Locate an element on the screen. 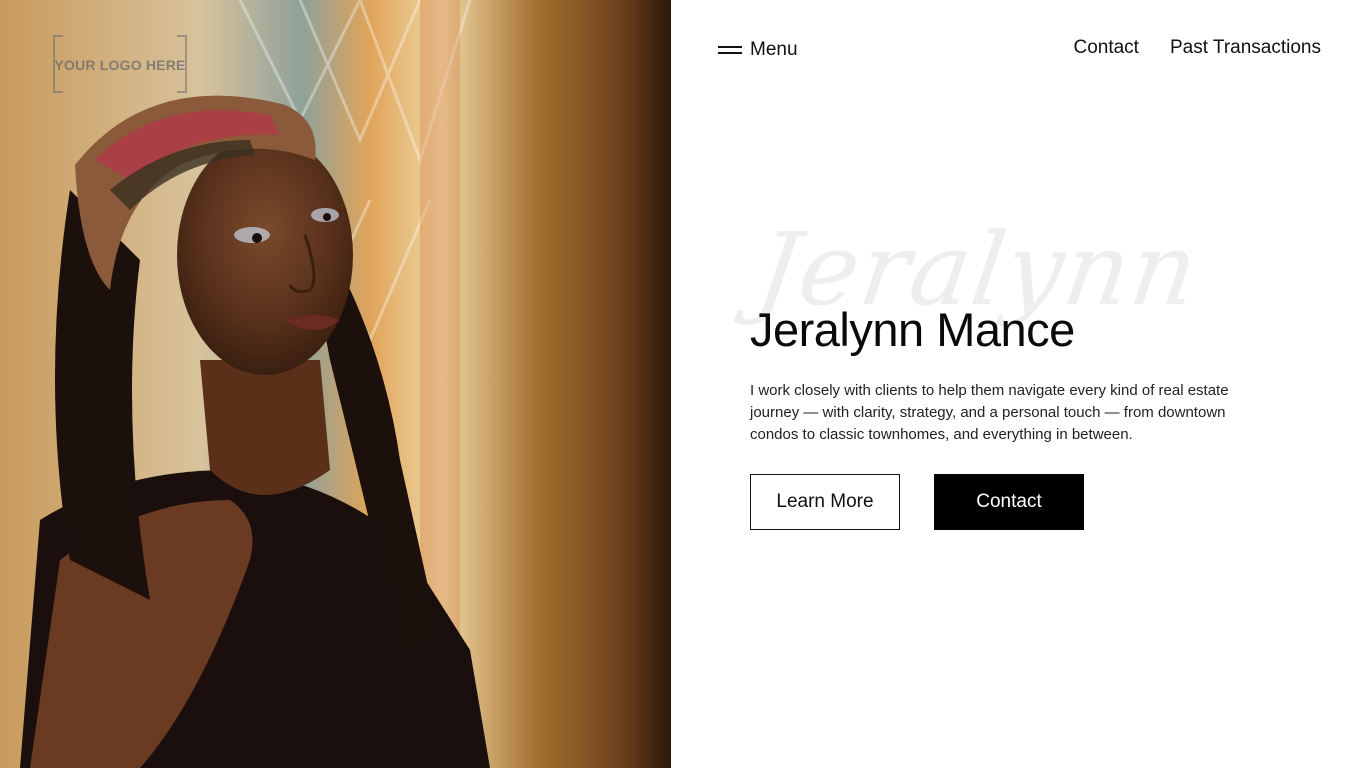 The image size is (1366, 768). nav-link-contact: Contact is located at coordinates (1105, 48).